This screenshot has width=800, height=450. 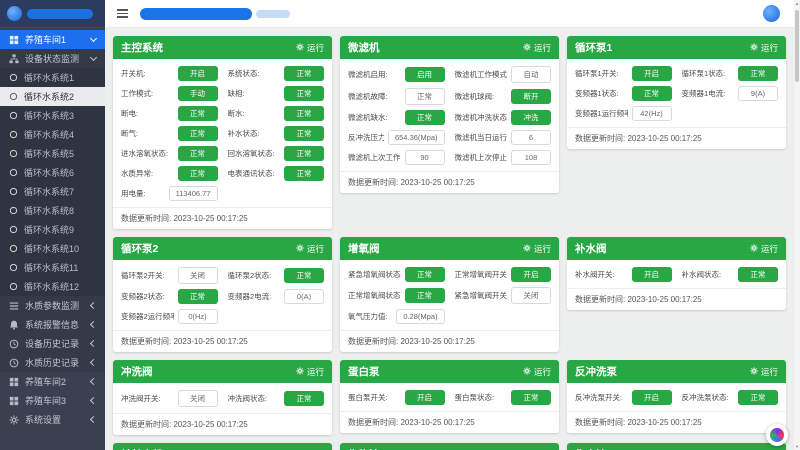 What do you see at coordinates (797, 446) in the screenshot?
I see `scroll-down-icon: ▼` at bounding box center [797, 446].